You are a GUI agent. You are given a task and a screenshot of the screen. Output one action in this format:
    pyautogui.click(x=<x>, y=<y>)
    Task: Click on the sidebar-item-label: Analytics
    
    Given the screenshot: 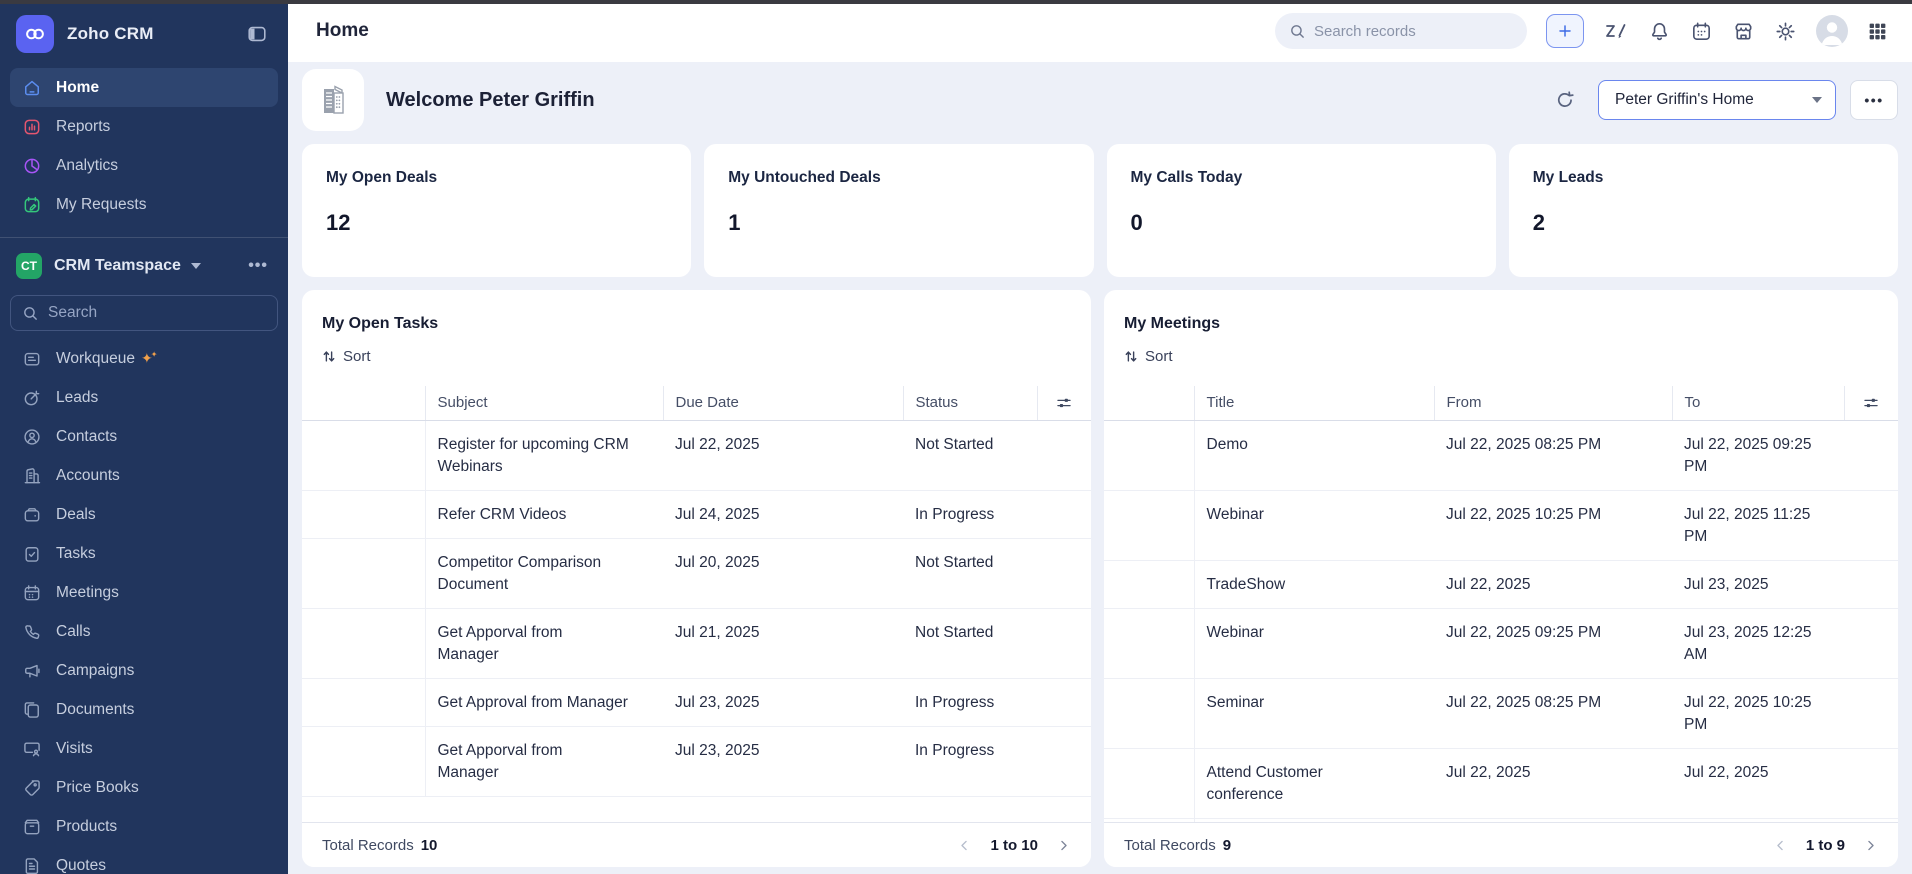 What is the action you would take?
    pyautogui.click(x=87, y=165)
    